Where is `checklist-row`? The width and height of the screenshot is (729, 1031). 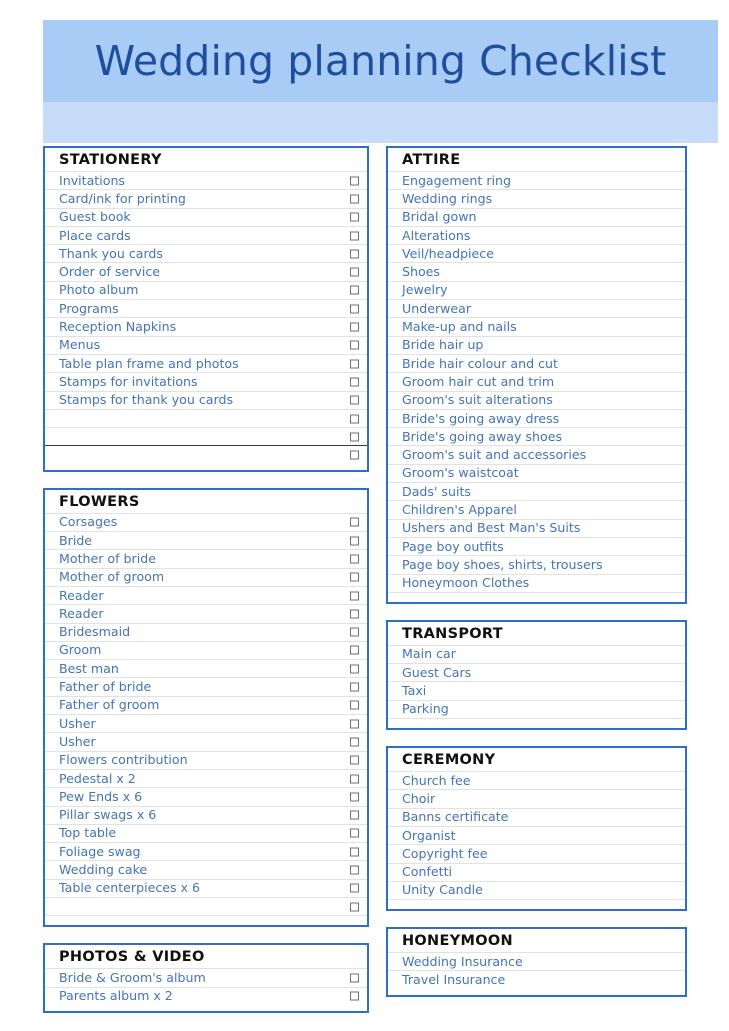
checklist-row is located at coordinates (206, 417).